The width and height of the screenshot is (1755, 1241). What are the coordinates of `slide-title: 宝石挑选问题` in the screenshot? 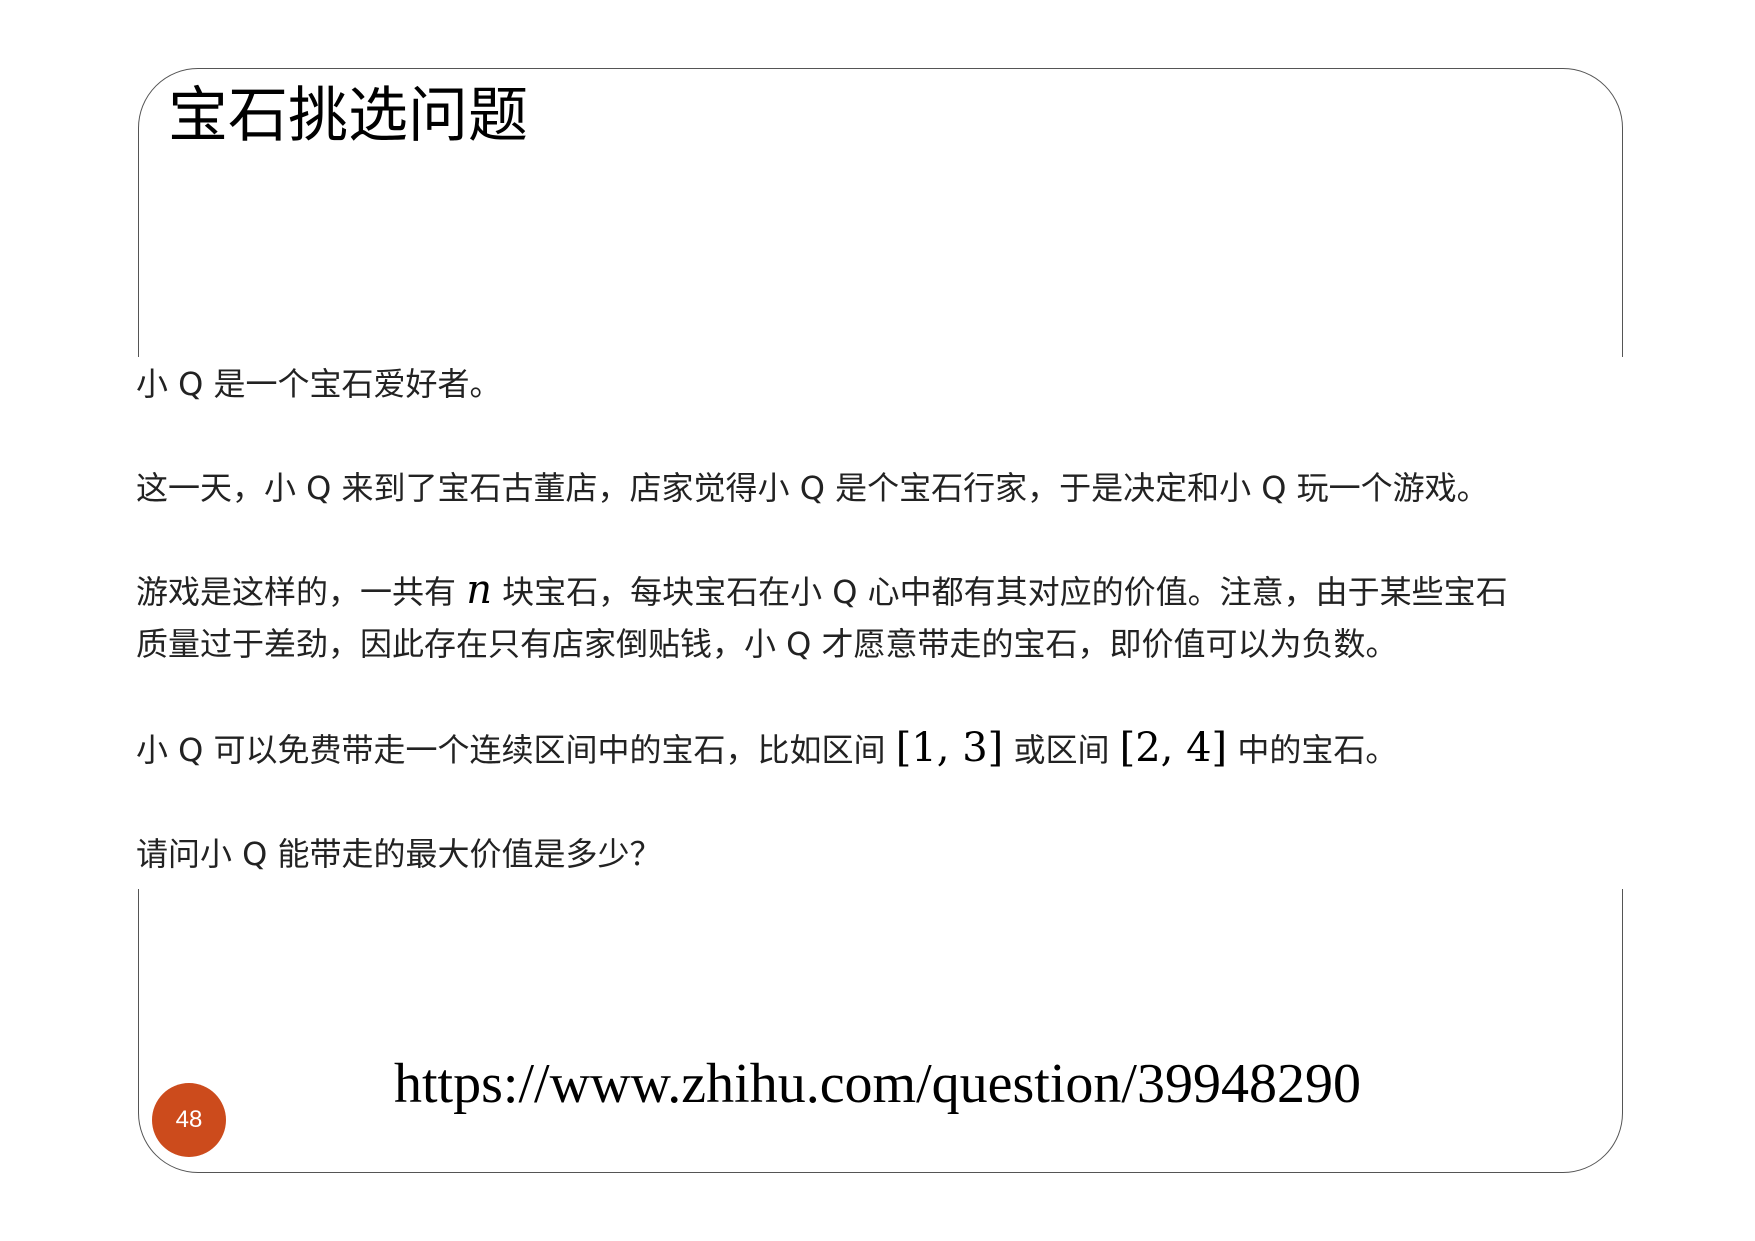 It's located at (348, 116).